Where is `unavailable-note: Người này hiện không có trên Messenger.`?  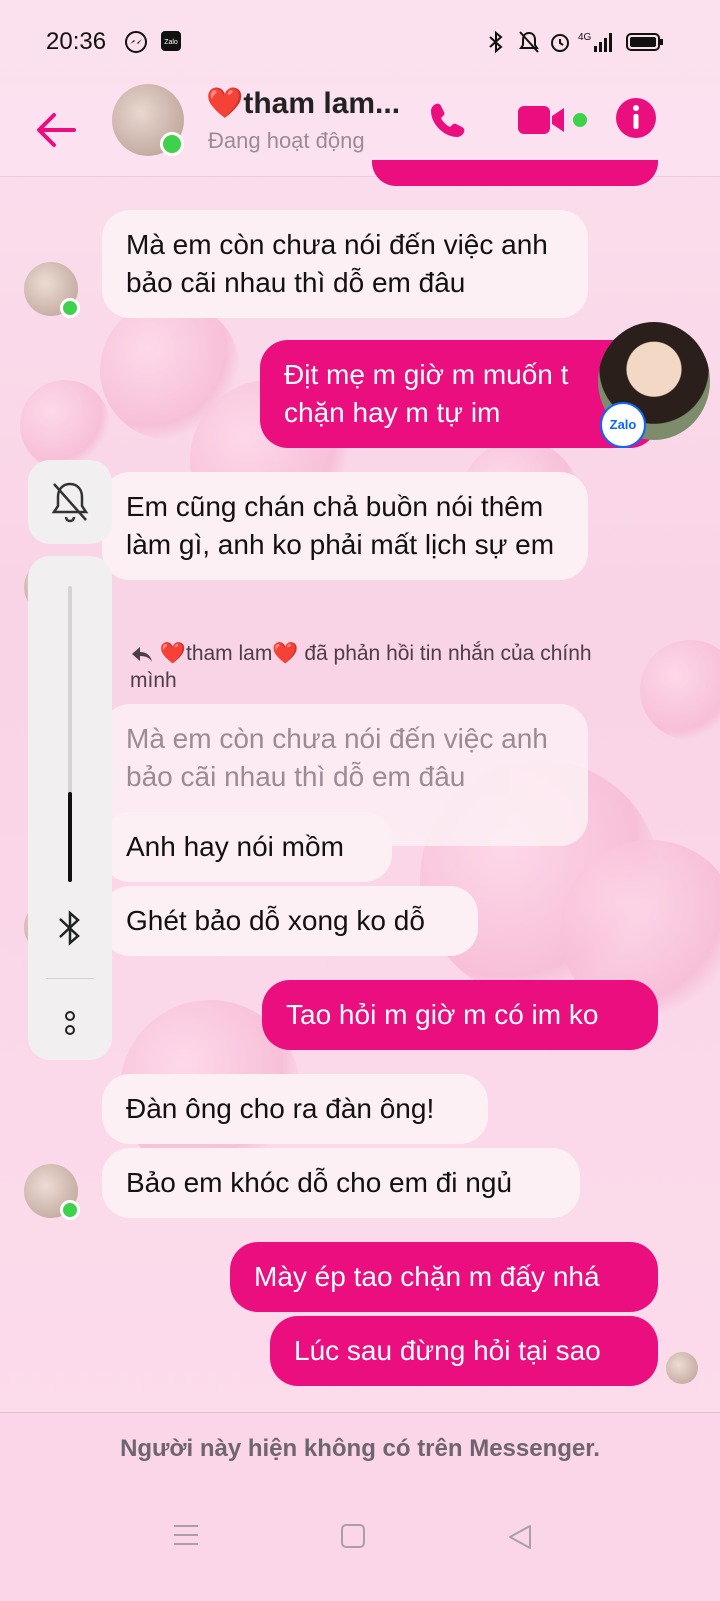
unavailable-note: Người này hiện không có trên Messenger. is located at coordinates (360, 1448).